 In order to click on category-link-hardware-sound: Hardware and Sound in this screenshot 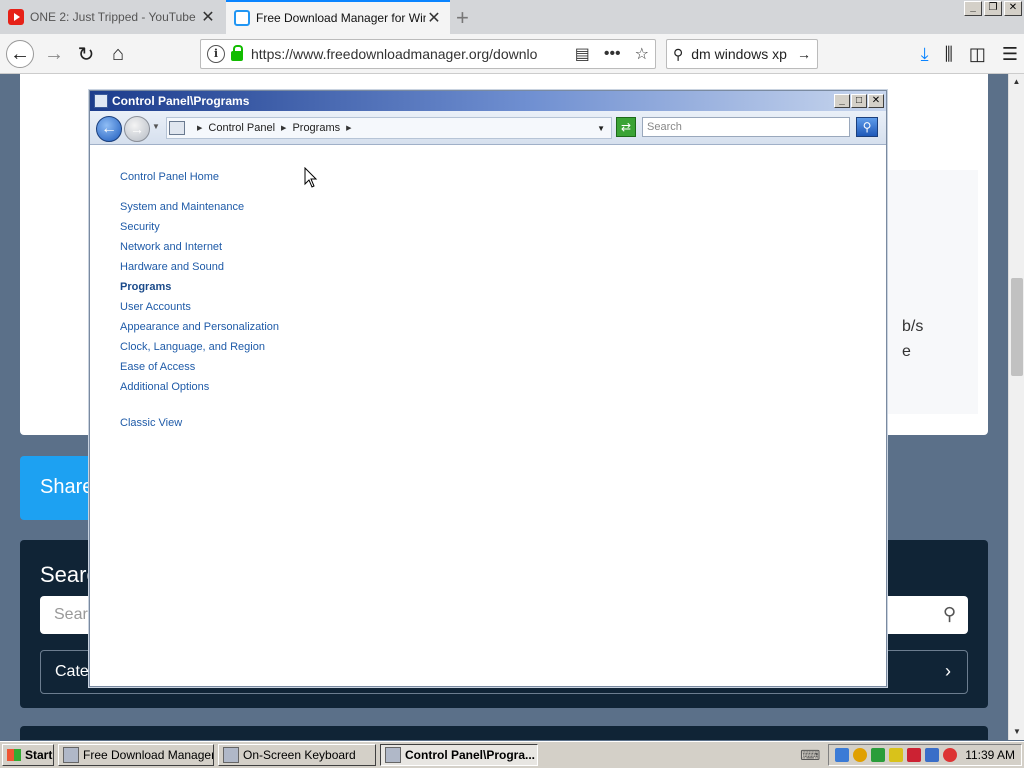, I will do `click(503, 267)`.